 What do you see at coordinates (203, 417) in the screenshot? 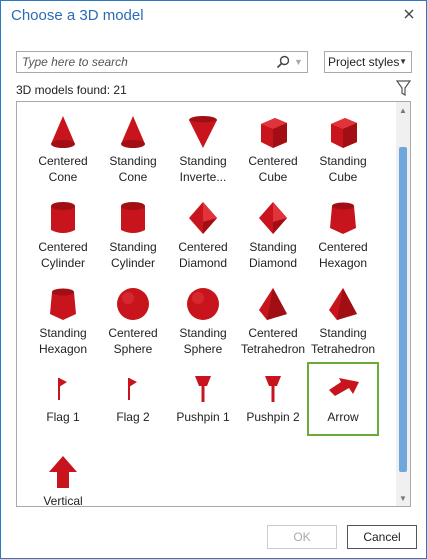
I see `model-item-label: Pushpin 1` at bounding box center [203, 417].